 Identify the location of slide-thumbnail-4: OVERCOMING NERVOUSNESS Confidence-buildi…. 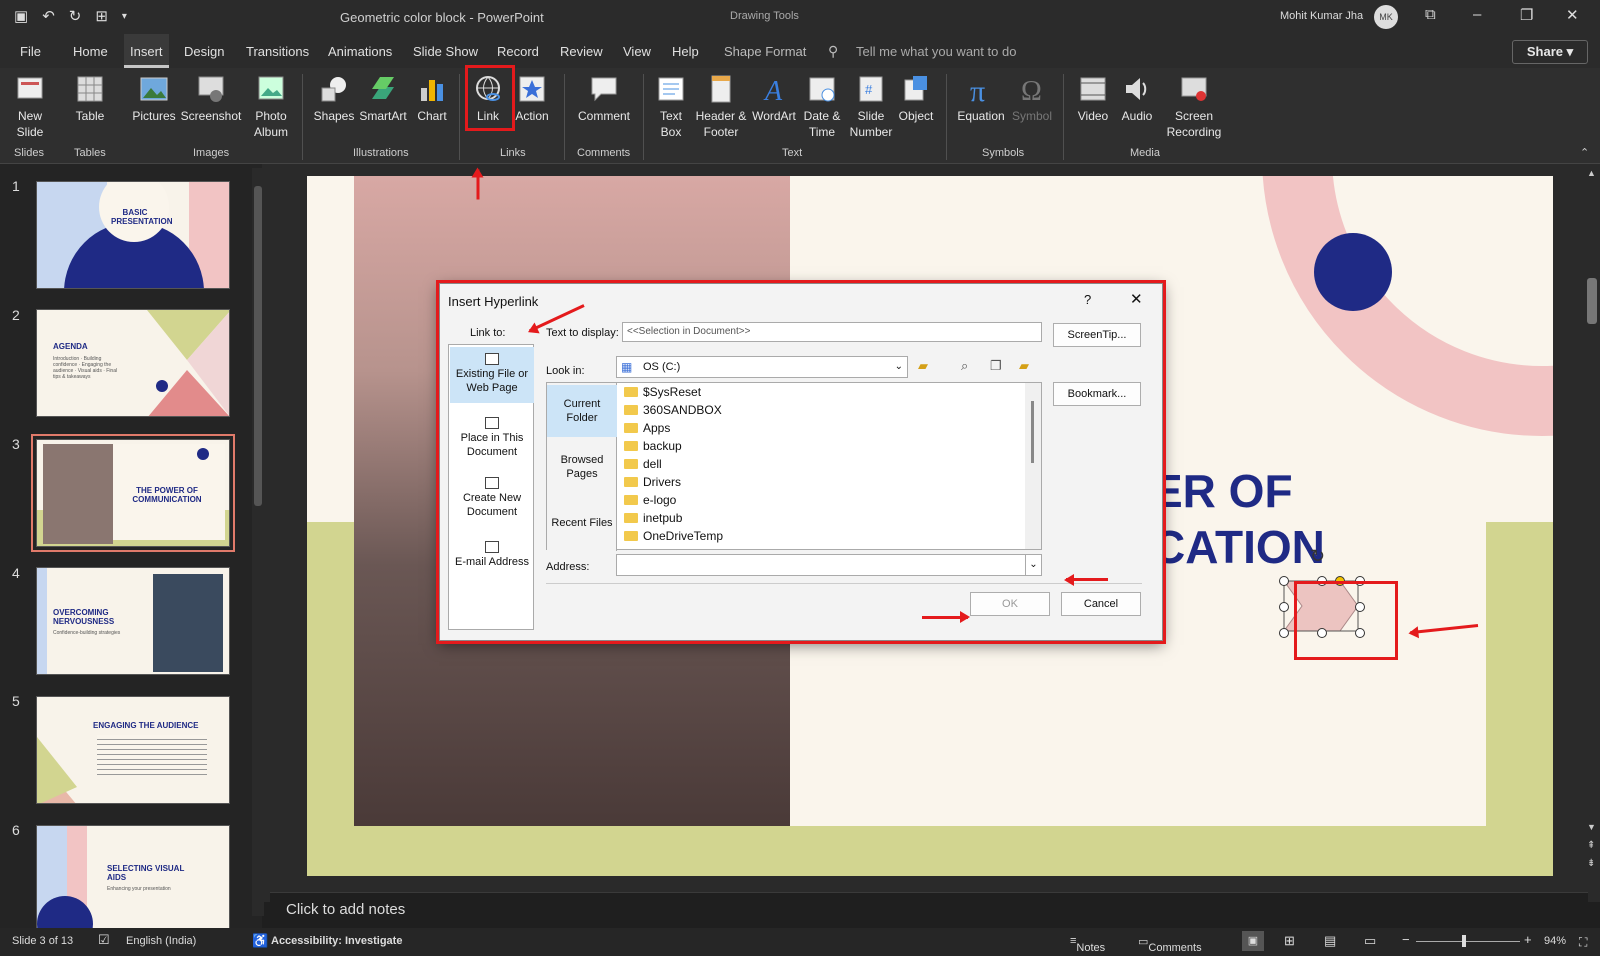
(133, 621).